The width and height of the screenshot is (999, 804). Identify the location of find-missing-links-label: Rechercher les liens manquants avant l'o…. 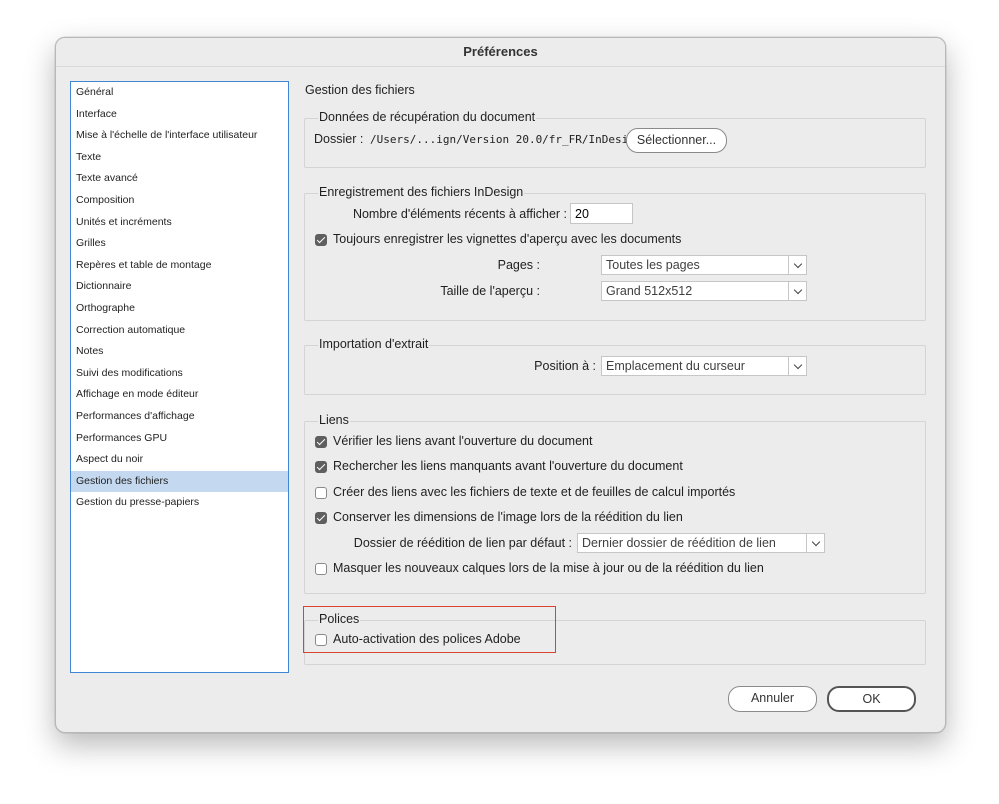
(508, 466).